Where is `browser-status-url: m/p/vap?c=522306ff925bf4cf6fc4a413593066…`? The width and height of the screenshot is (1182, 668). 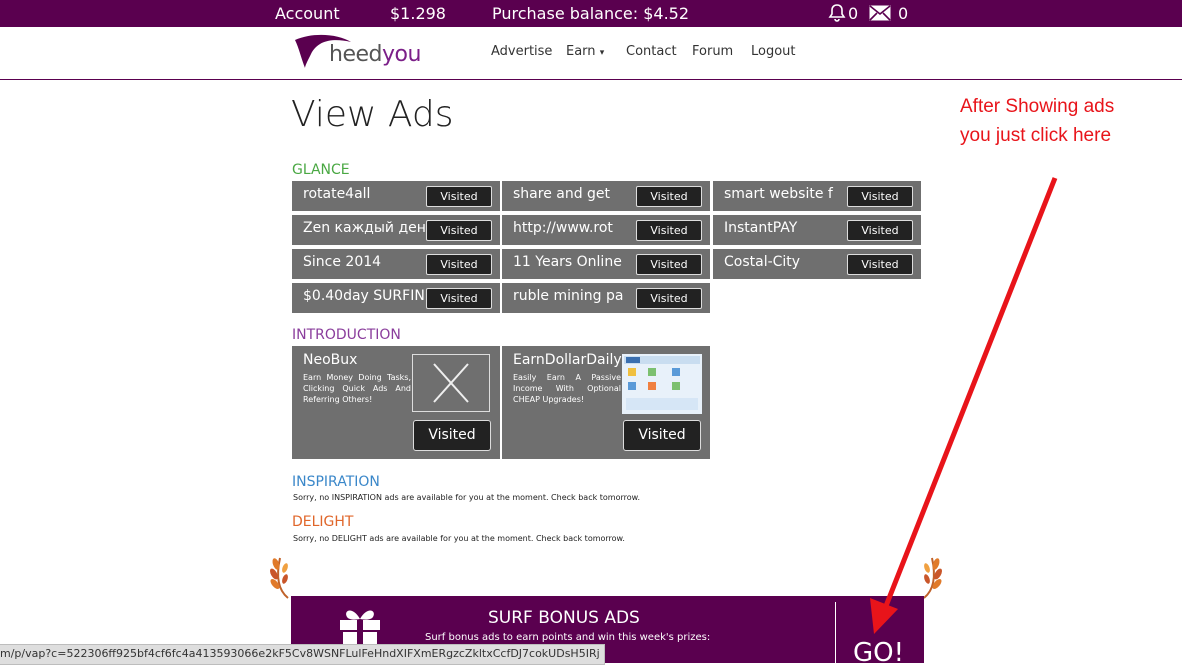 browser-status-url: m/p/vap?c=522306ff925bf4cf6fc4a413593066… is located at coordinates (302, 654).